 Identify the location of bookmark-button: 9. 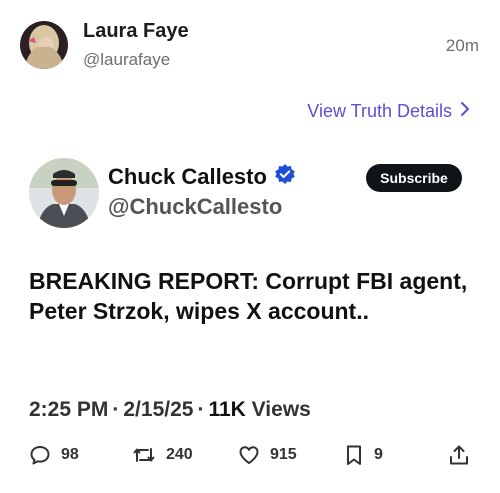
(363, 455).